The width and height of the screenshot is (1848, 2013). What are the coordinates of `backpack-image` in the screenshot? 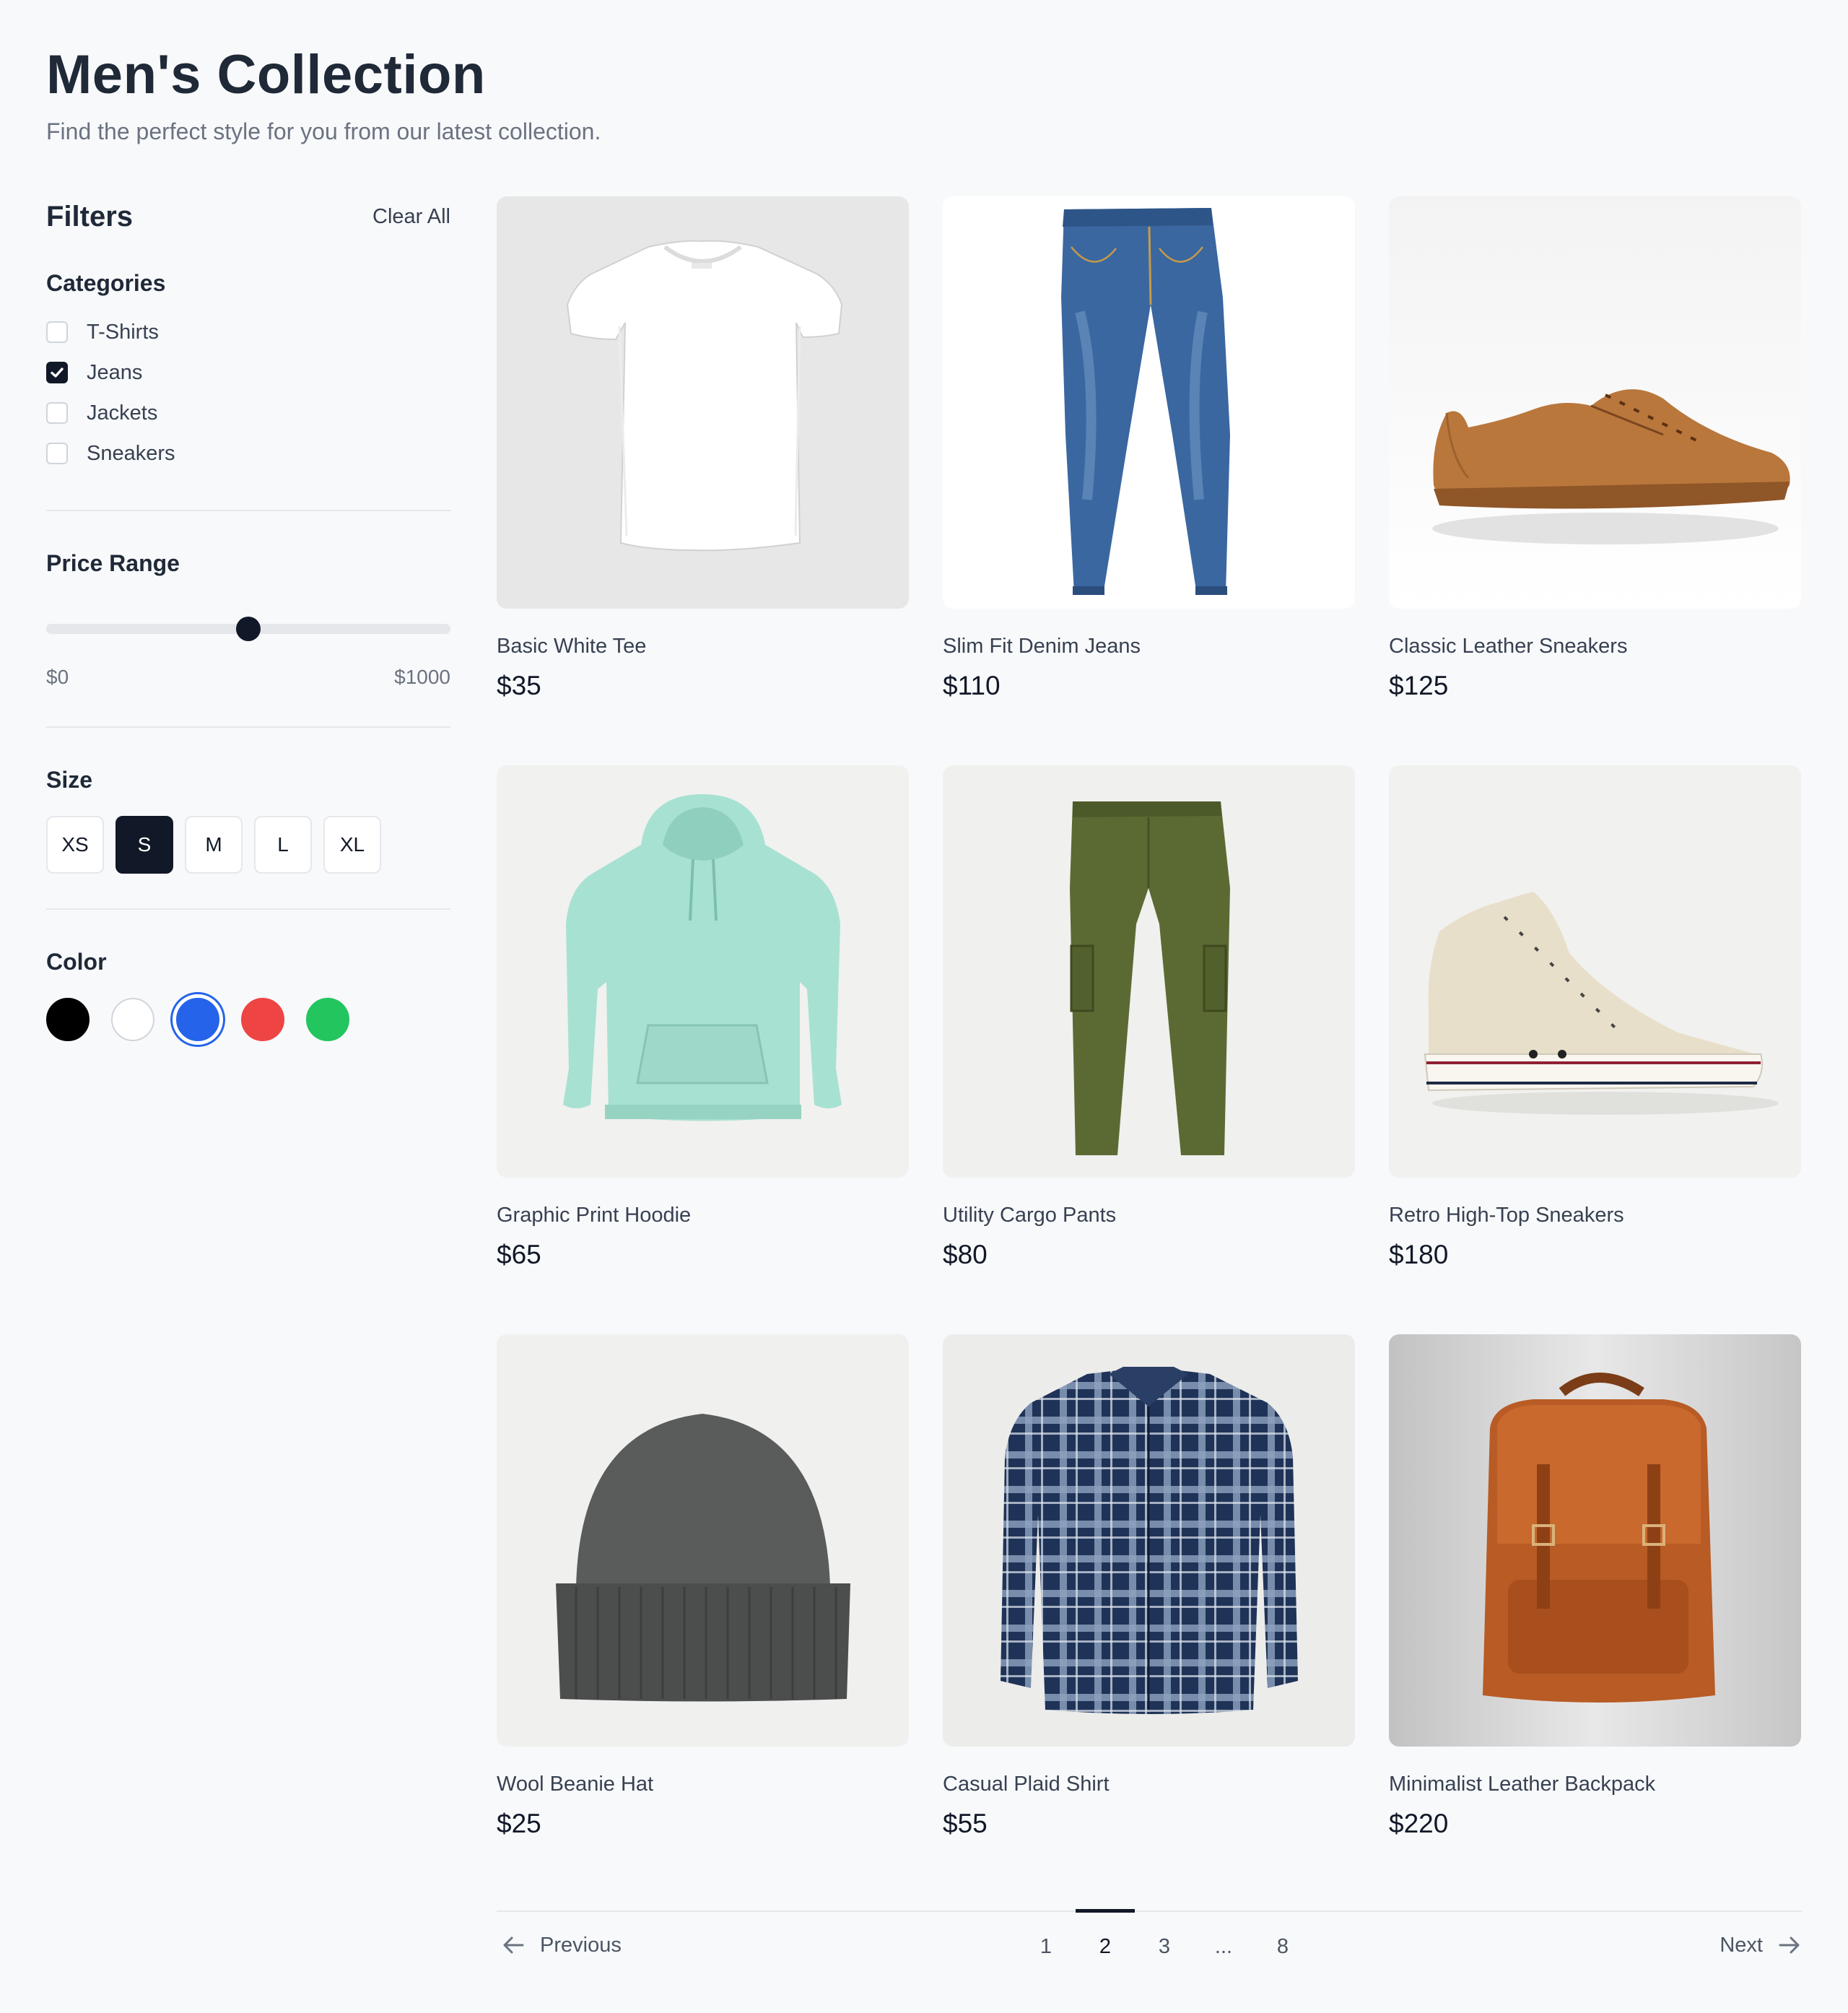 It's located at (1595, 1541).